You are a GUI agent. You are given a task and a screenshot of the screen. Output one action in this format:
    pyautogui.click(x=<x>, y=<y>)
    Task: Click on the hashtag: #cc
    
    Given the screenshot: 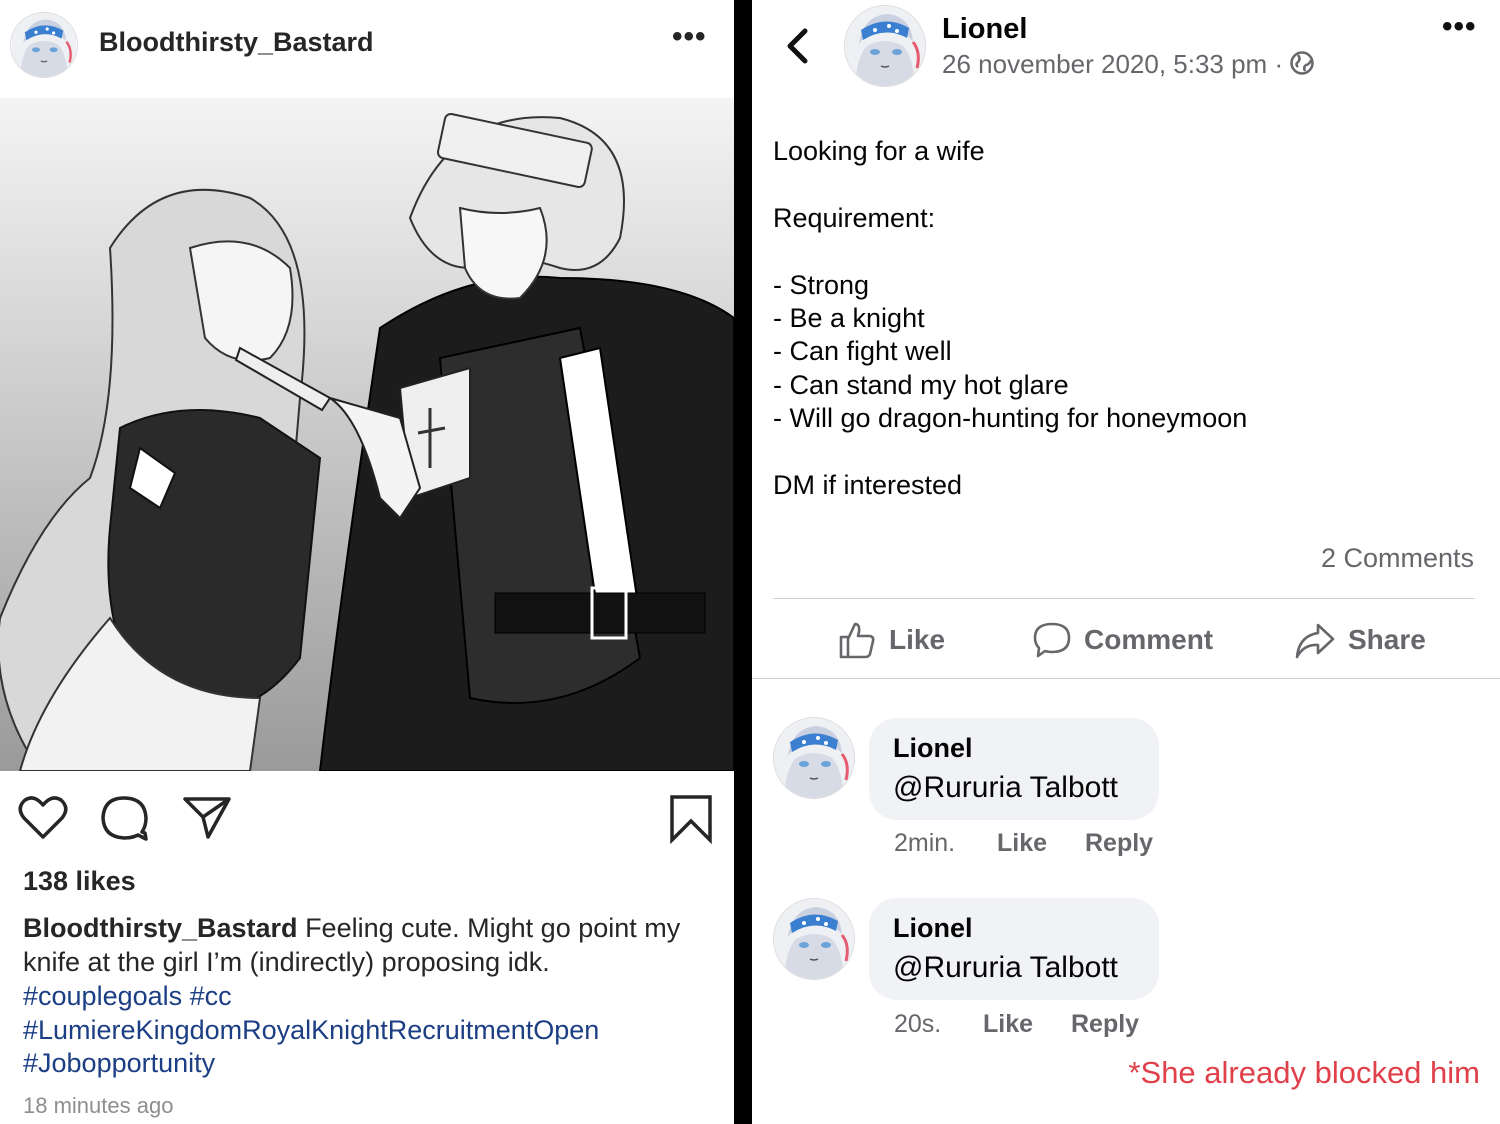 What is the action you would take?
    pyautogui.click(x=211, y=996)
    